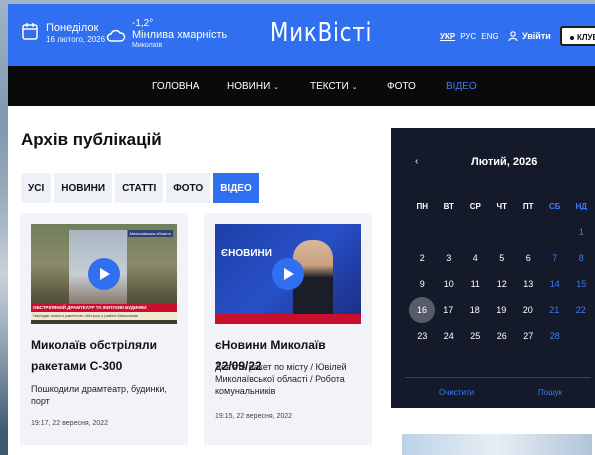 This screenshot has width=595, height=455. What do you see at coordinates (36, 188) in the screenshot?
I see `filter-all: УСІ` at bounding box center [36, 188].